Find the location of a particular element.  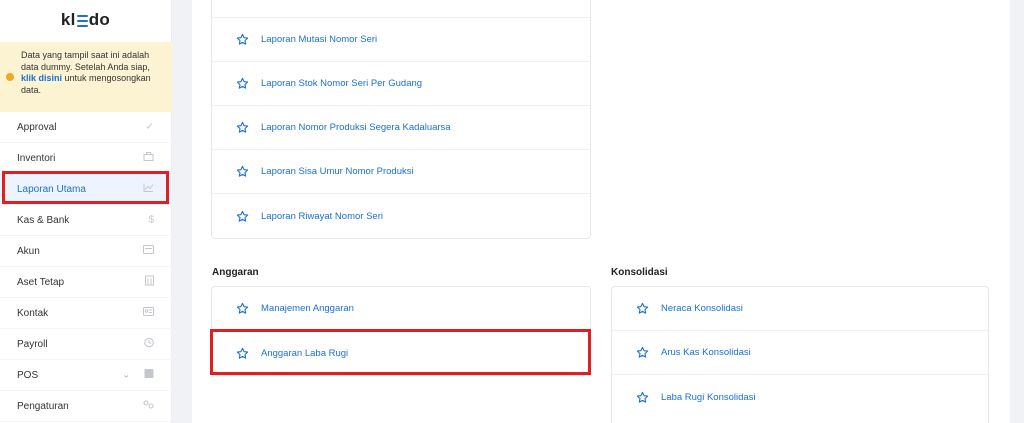

pos-icon is located at coordinates (149, 375).